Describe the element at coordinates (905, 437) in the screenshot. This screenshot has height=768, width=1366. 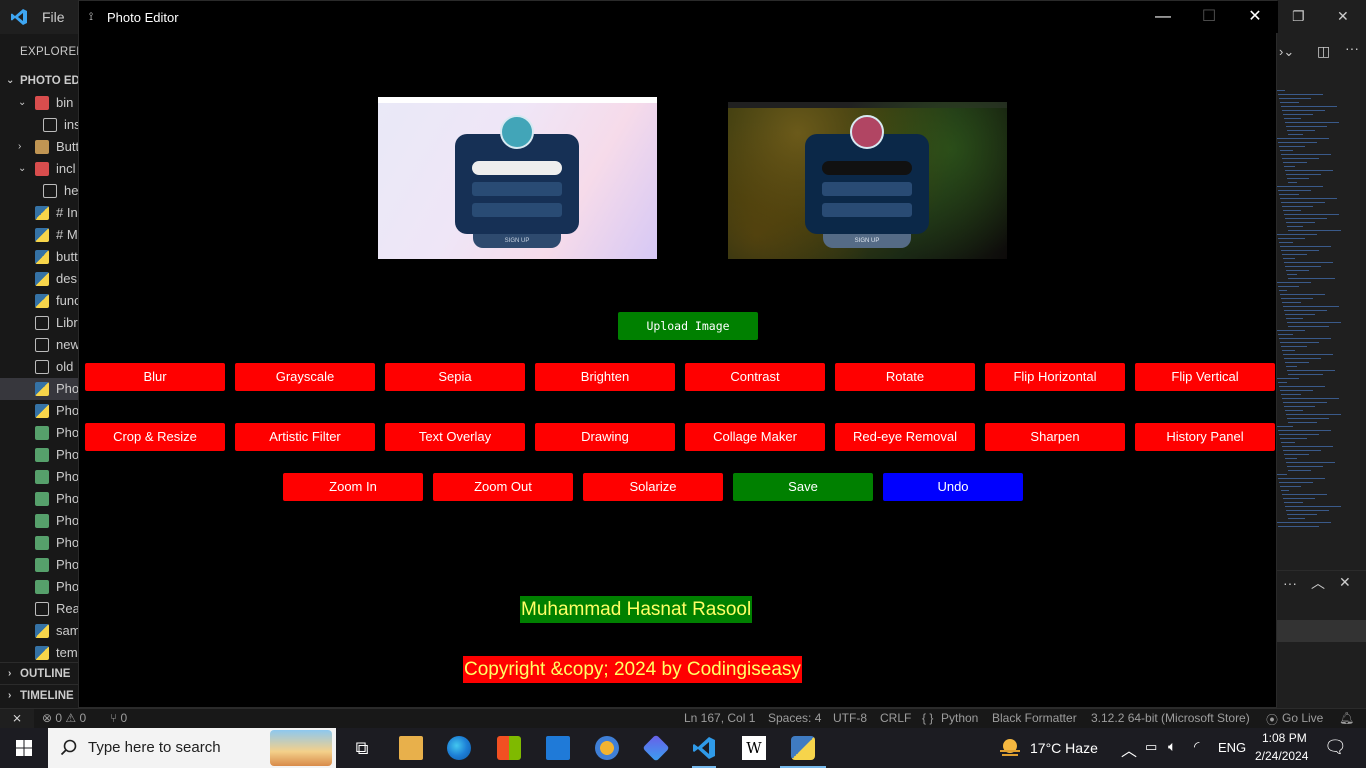
I see `red-eye-removal-button: Red-eye Removal` at that location.